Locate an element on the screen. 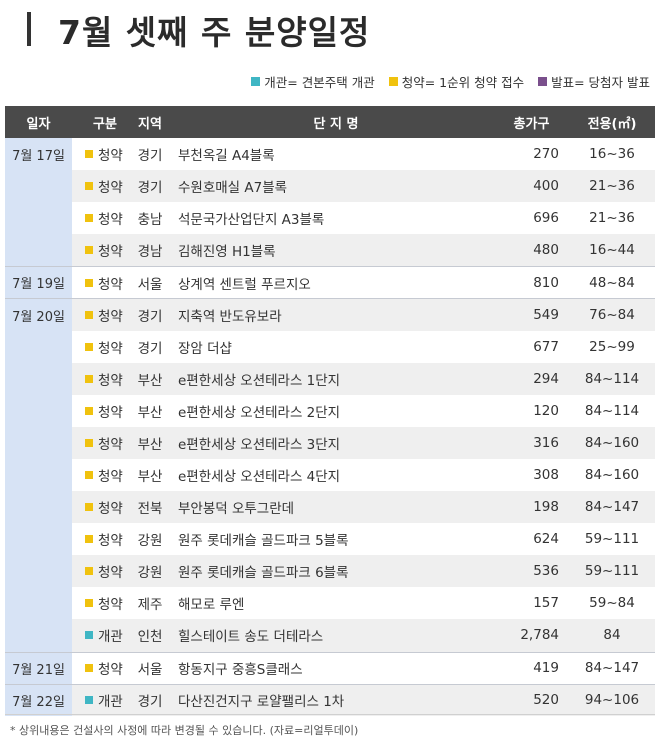 Image resolution: width=660 pixels, height=752 pixels. page-title: 7월 셋째 주 분양일정 is located at coordinates (214, 32).